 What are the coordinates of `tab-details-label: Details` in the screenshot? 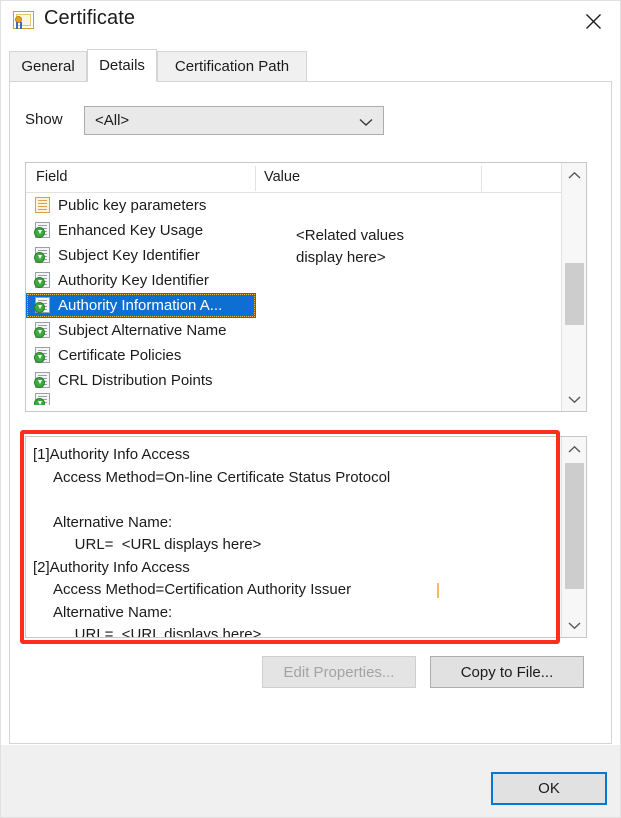 It's located at (122, 65).